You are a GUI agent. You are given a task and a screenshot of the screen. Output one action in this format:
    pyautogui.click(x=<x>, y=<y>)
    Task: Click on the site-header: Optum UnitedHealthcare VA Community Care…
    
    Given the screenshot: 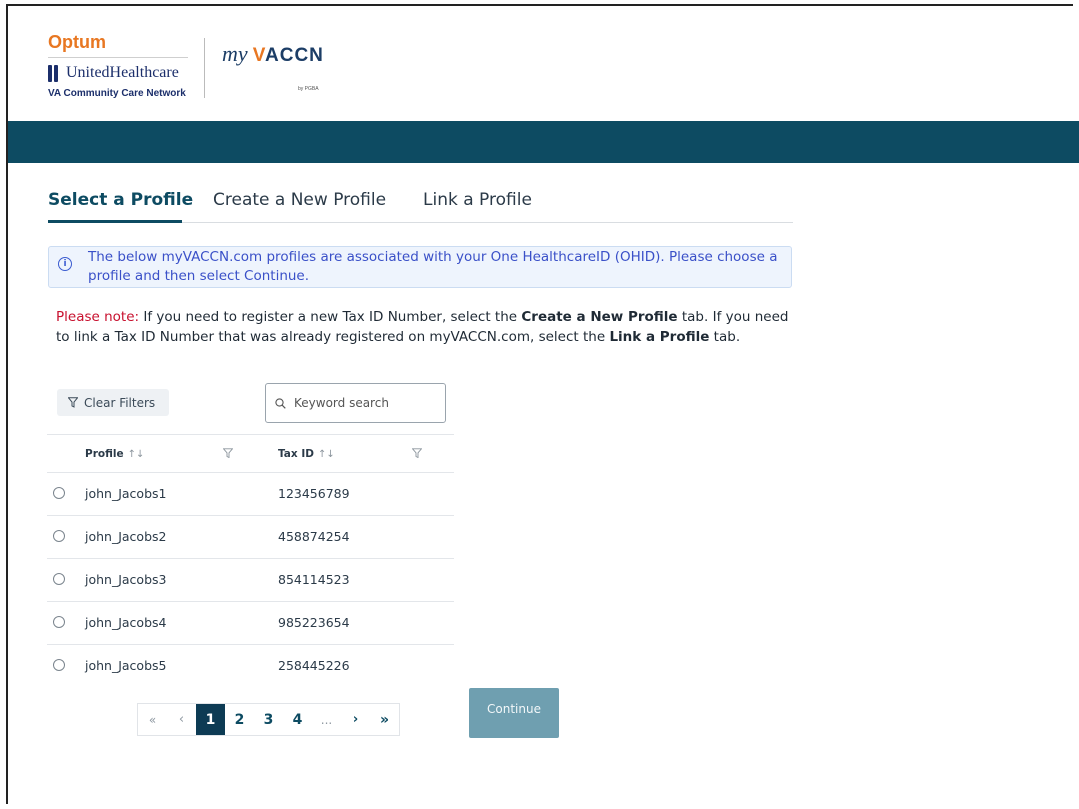 What is the action you would take?
    pyautogui.click(x=543, y=63)
    